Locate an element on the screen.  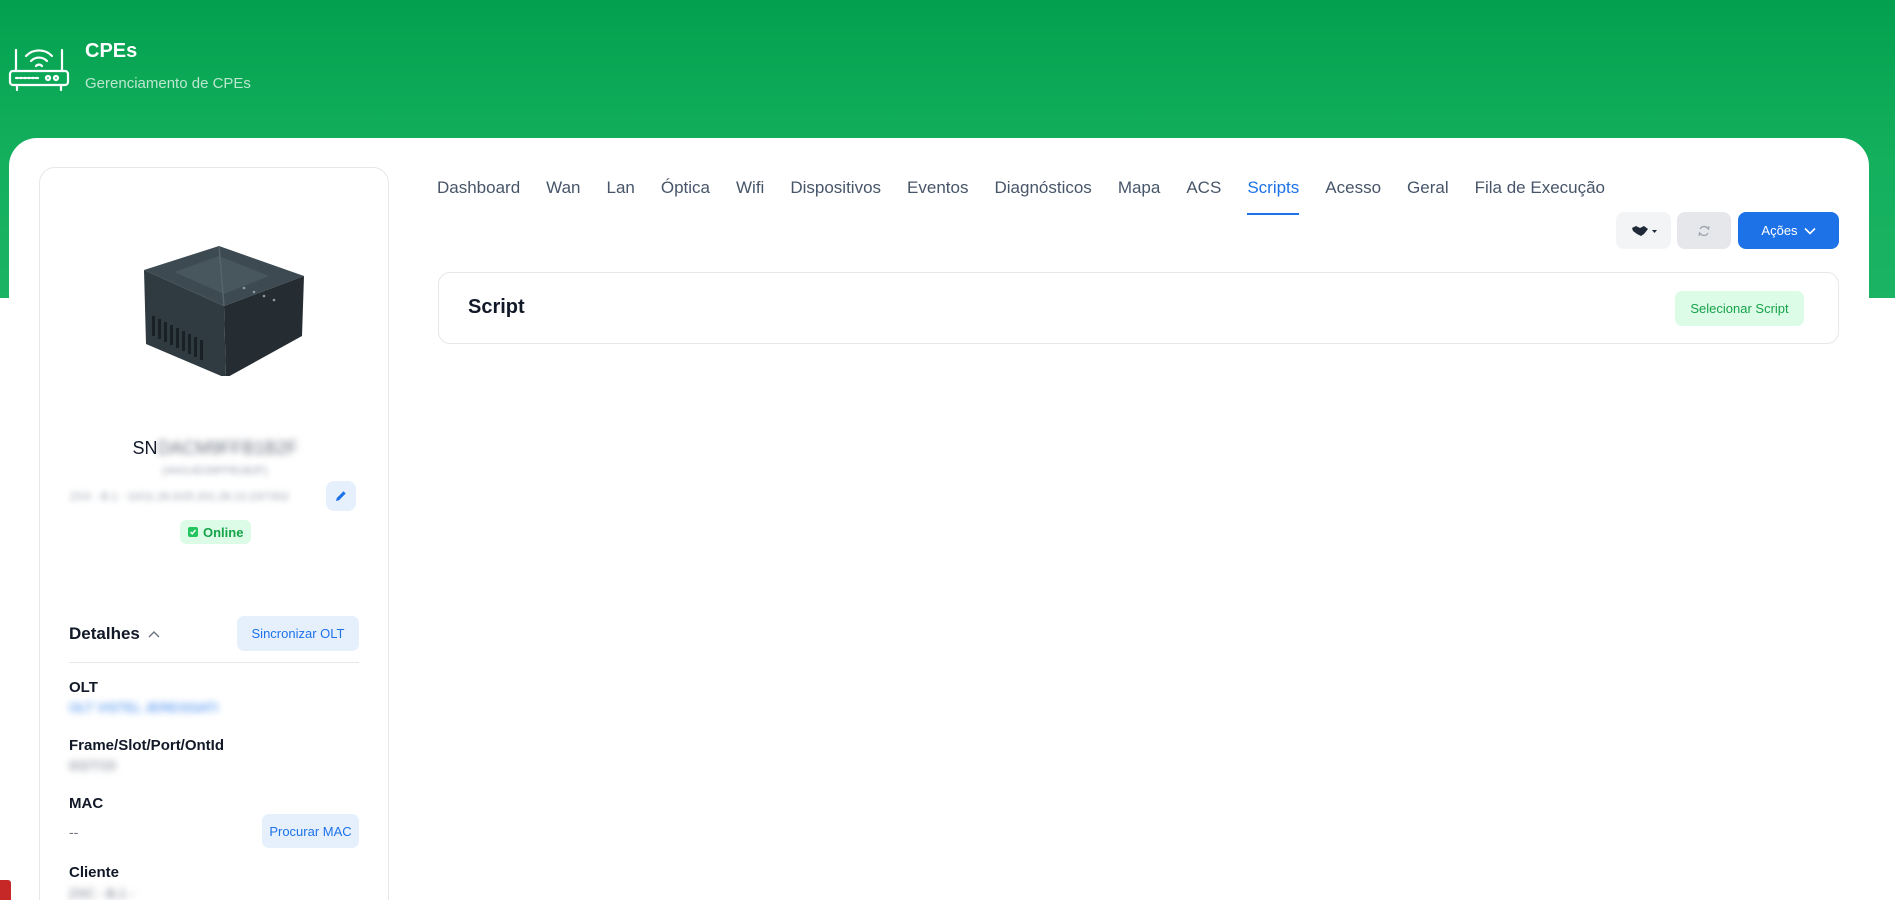
status-label: Online is located at coordinates (223, 532).